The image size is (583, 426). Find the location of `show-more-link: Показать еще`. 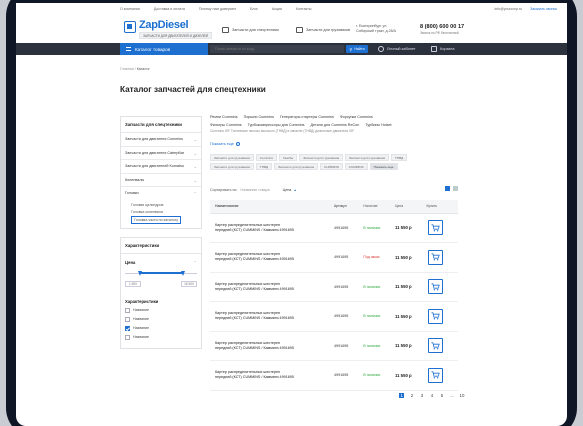

show-more-link: Показать еще is located at coordinates (225, 144).